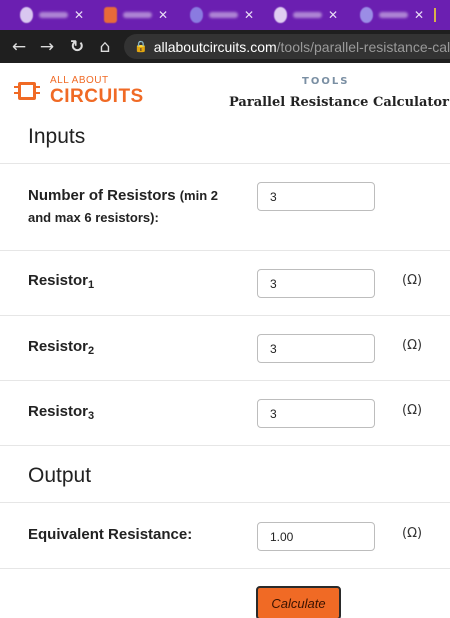 This screenshot has height=618, width=450. Describe the element at coordinates (77, 47) in the screenshot. I see `reload-icon: ↻` at that location.